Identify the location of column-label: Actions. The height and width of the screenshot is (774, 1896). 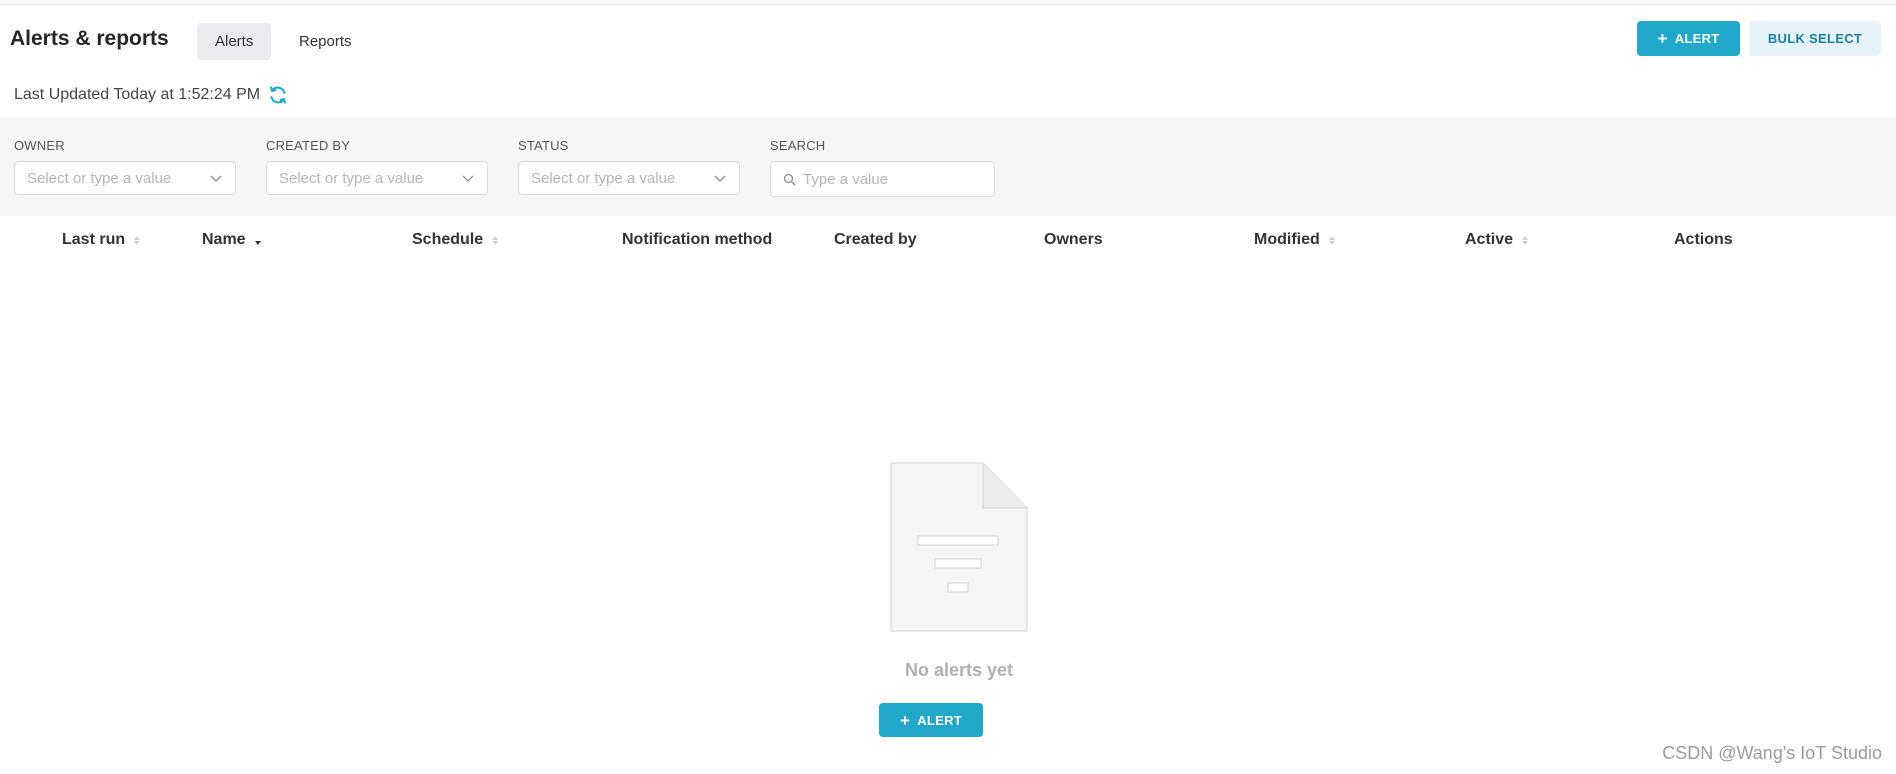
(1703, 239).